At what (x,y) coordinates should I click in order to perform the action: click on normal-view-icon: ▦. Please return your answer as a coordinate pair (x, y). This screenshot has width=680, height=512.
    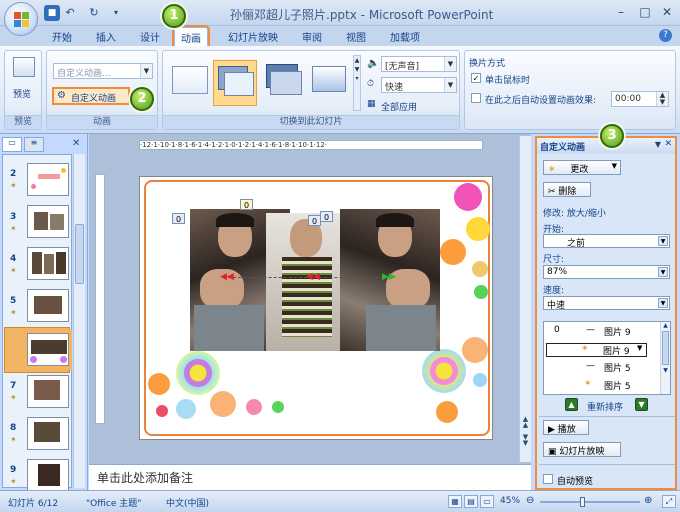
    Looking at the image, I should click on (455, 501).